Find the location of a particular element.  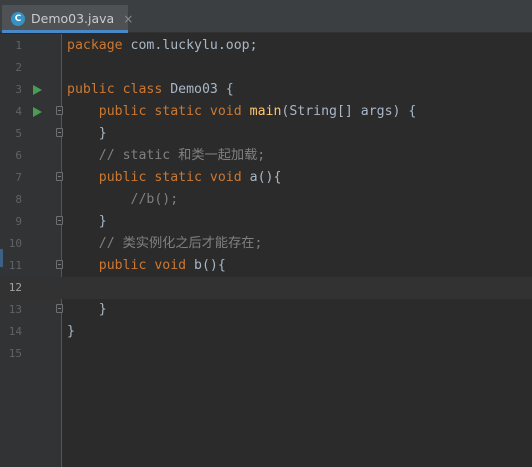

code-text: public void b(){ is located at coordinates (146, 266).